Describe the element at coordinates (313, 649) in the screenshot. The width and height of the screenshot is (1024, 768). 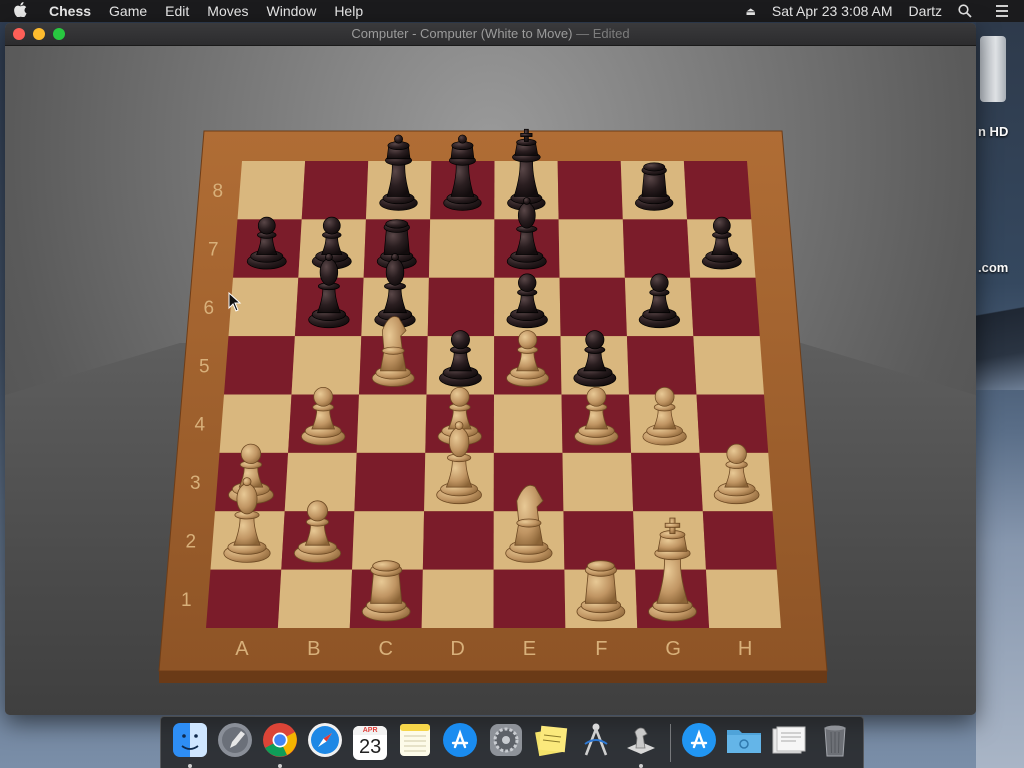
I see `file-label: B` at that location.